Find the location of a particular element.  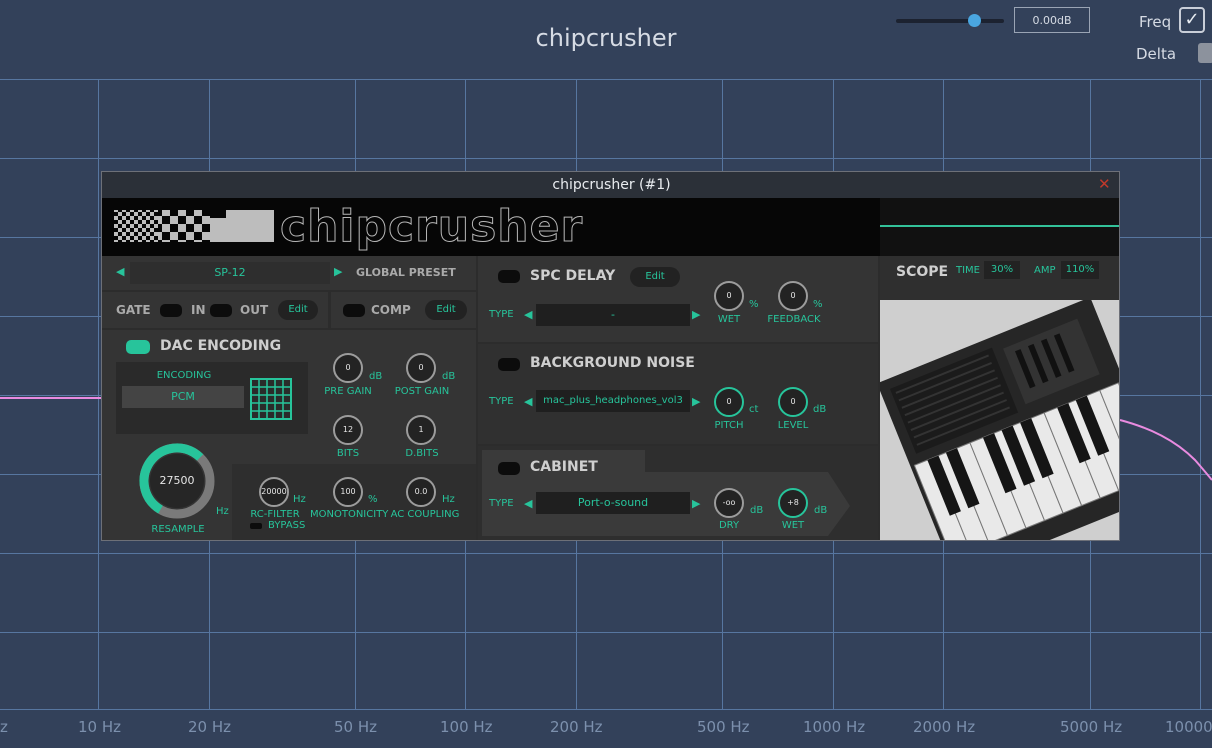

preset-next-icon: ▶ is located at coordinates (338, 271).